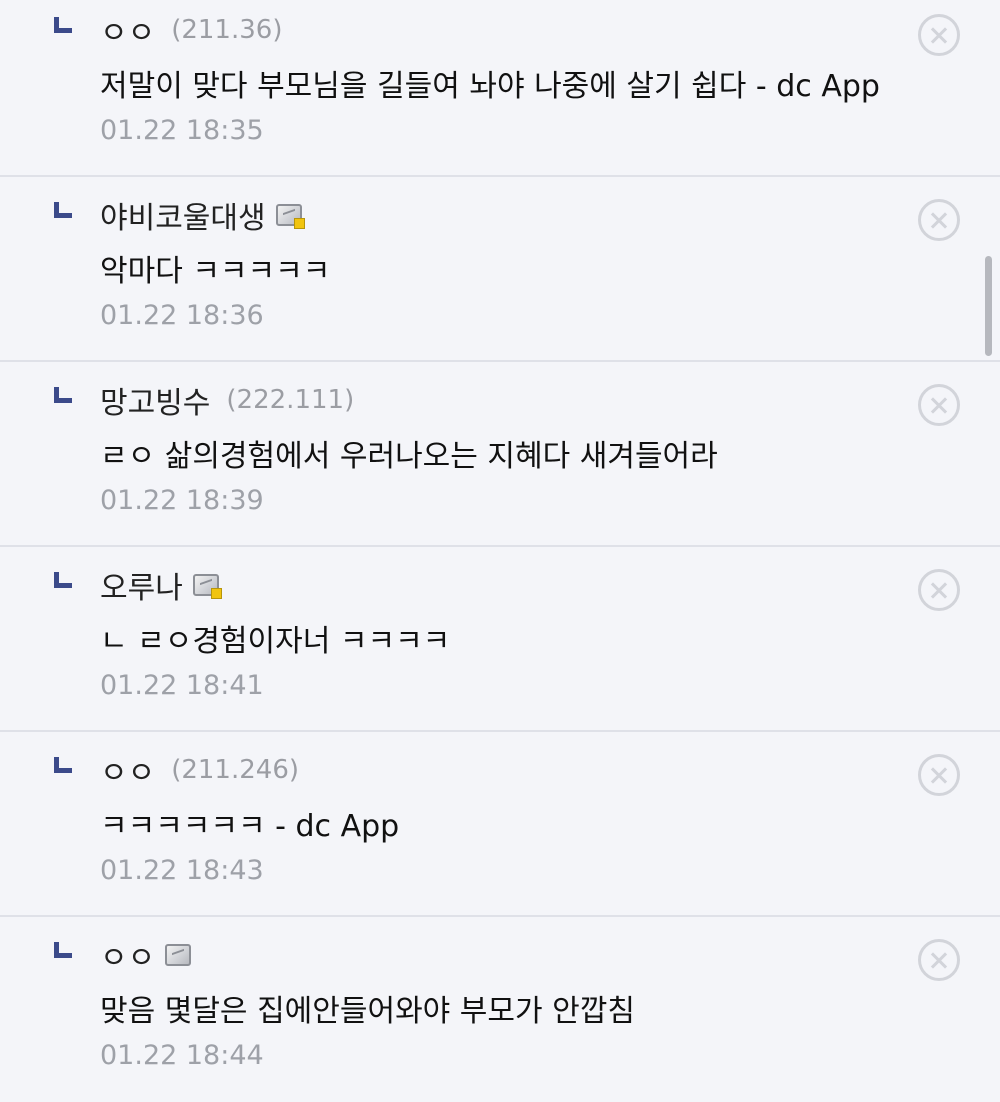 The width and height of the screenshot is (1000, 1102). Describe the element at coordinates (215, 271) in the screenshot. I see `comment-text: 악마다 ㅋㅋㅋㅋㅋ` at that location.